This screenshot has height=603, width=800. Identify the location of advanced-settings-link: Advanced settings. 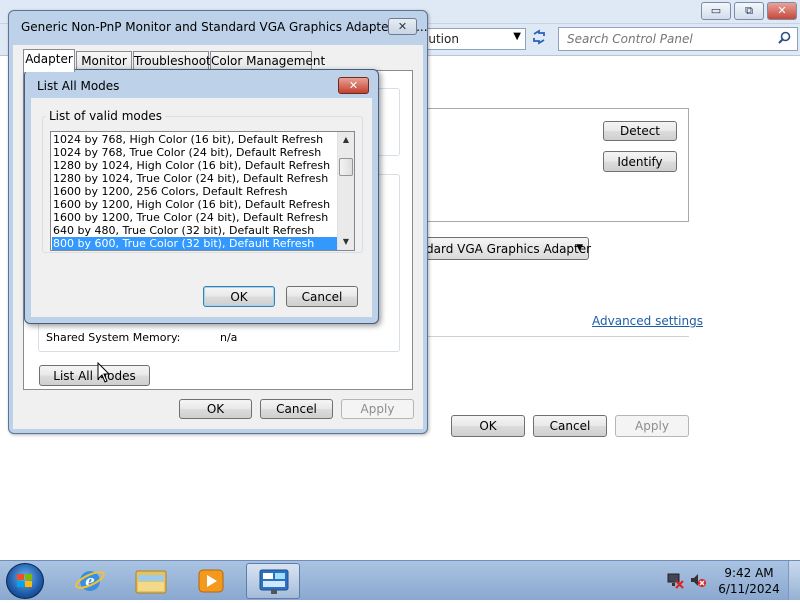
(647, 321).